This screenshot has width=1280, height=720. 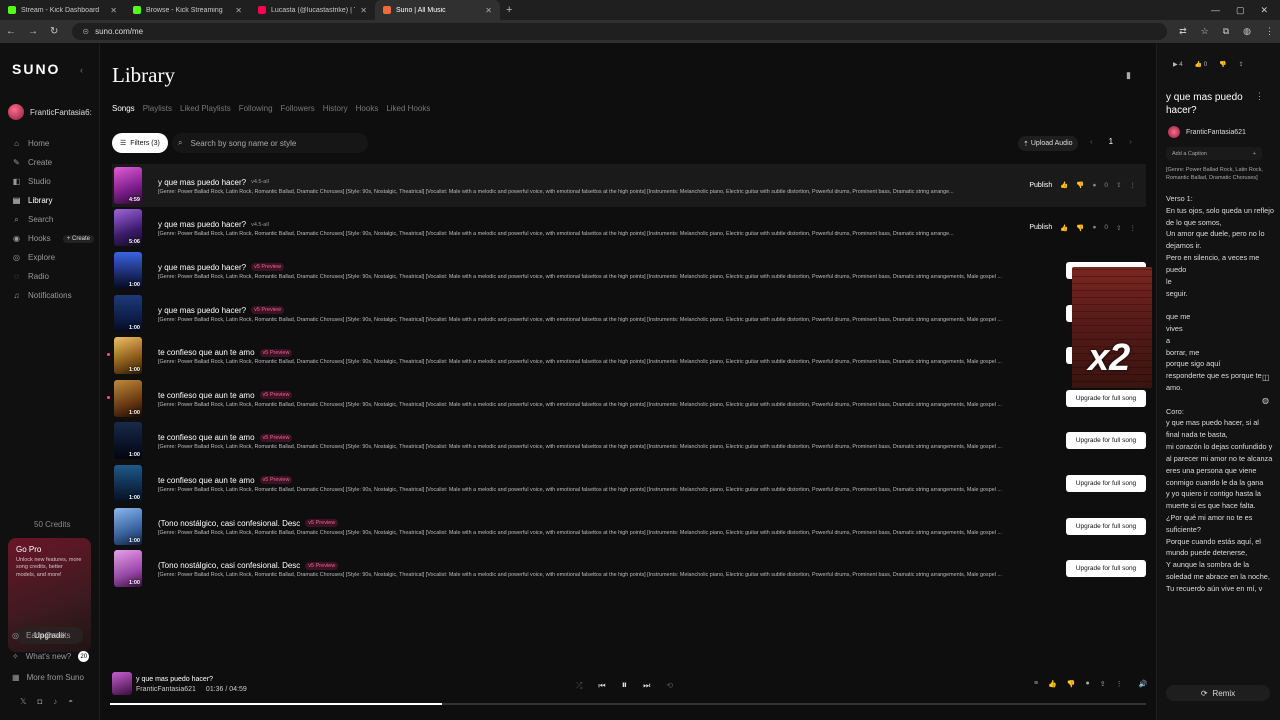 What do you see at coordinates (1226, 31) in the screenshot?
I see `extensions-icon: ⧉` at bounding box center [1226, 31].